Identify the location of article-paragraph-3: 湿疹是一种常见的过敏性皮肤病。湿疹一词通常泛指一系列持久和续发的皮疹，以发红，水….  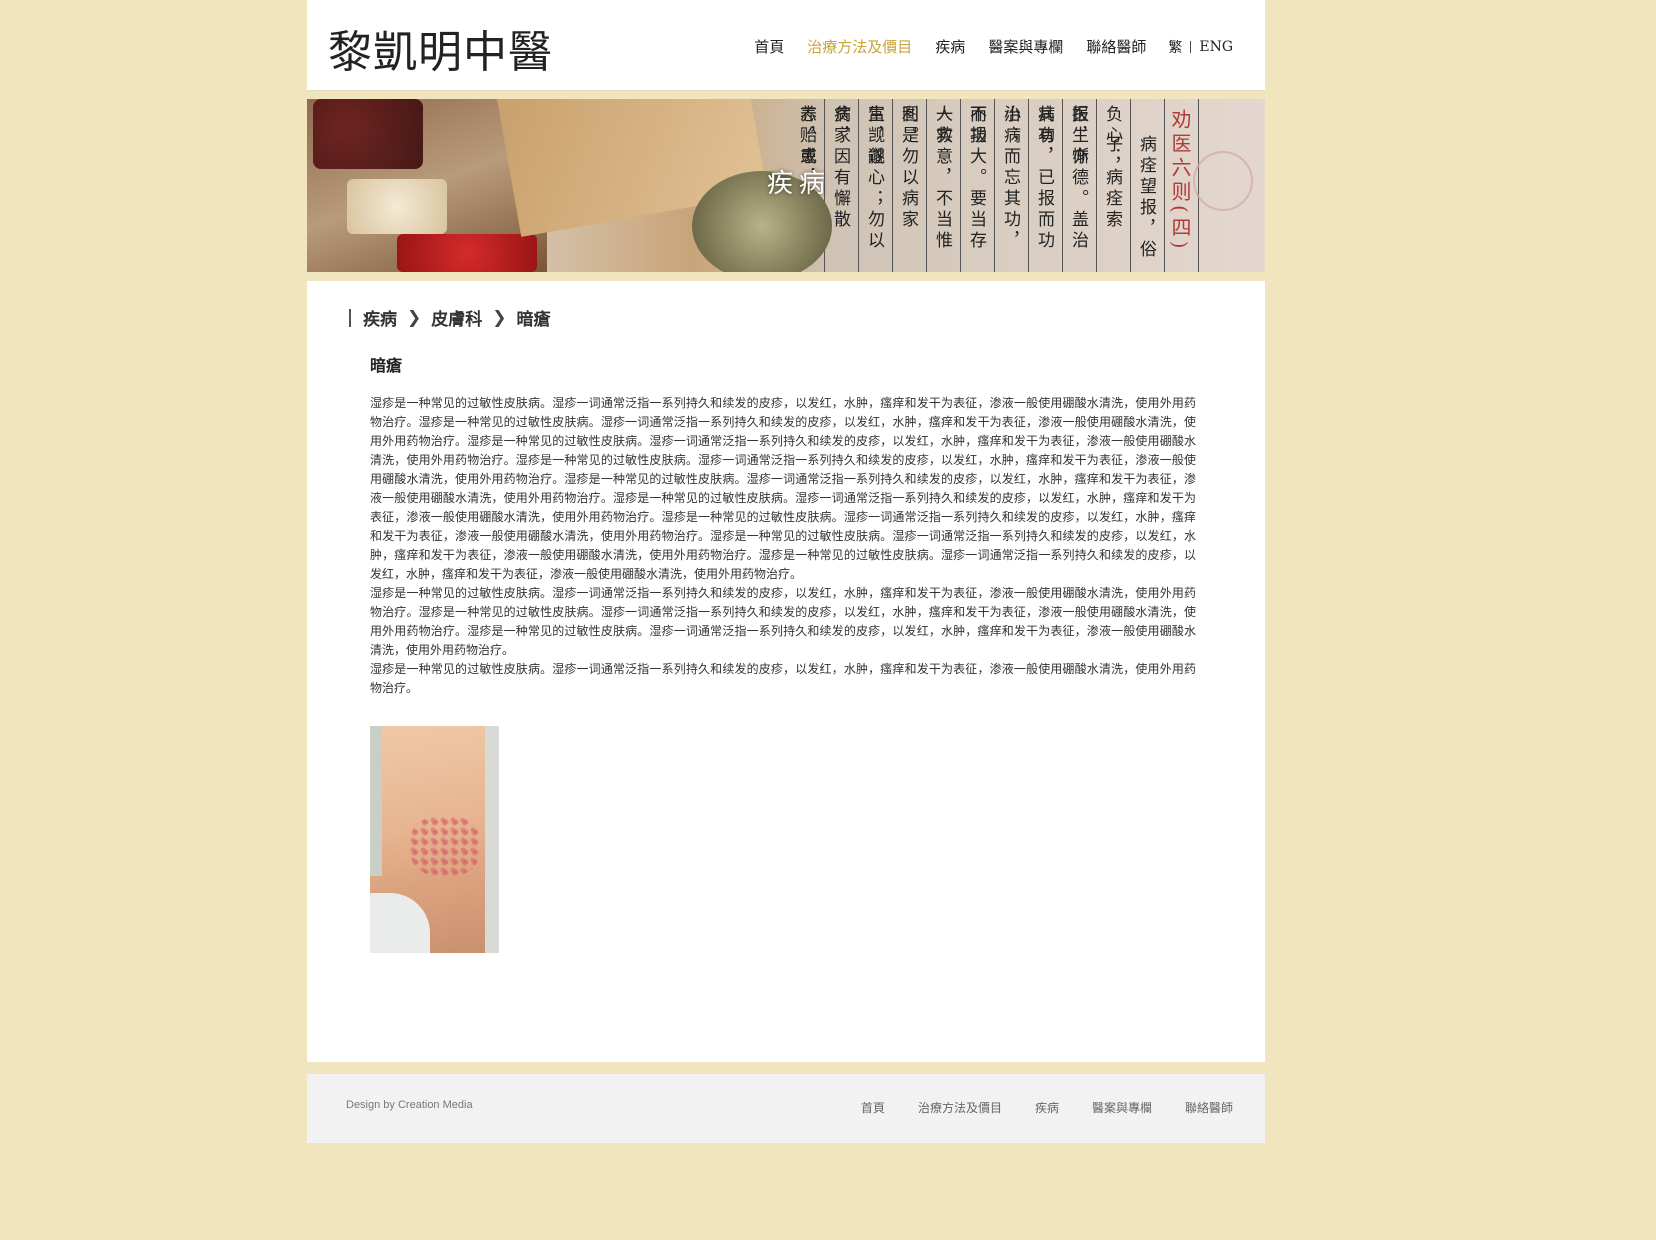
(783, 678).